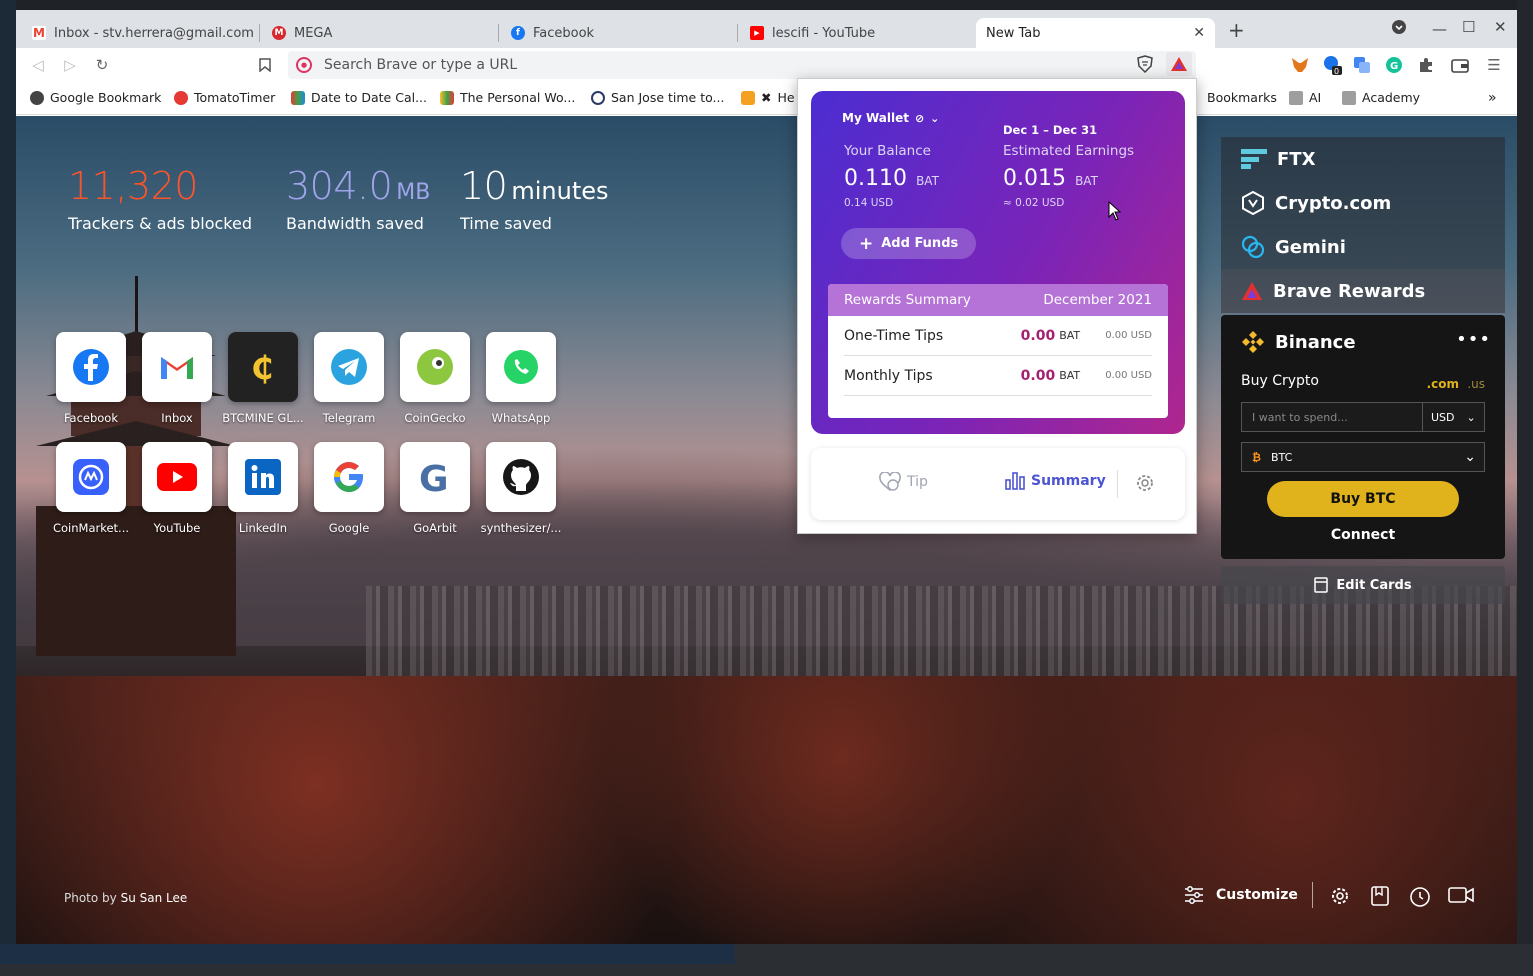 Image resolution: width=1533 pixels, height=976 pixels. What do you see at coordinates (903, 482) in the screenshot?
I see `tab-tip: Tip` at bounding box center [903, 482].